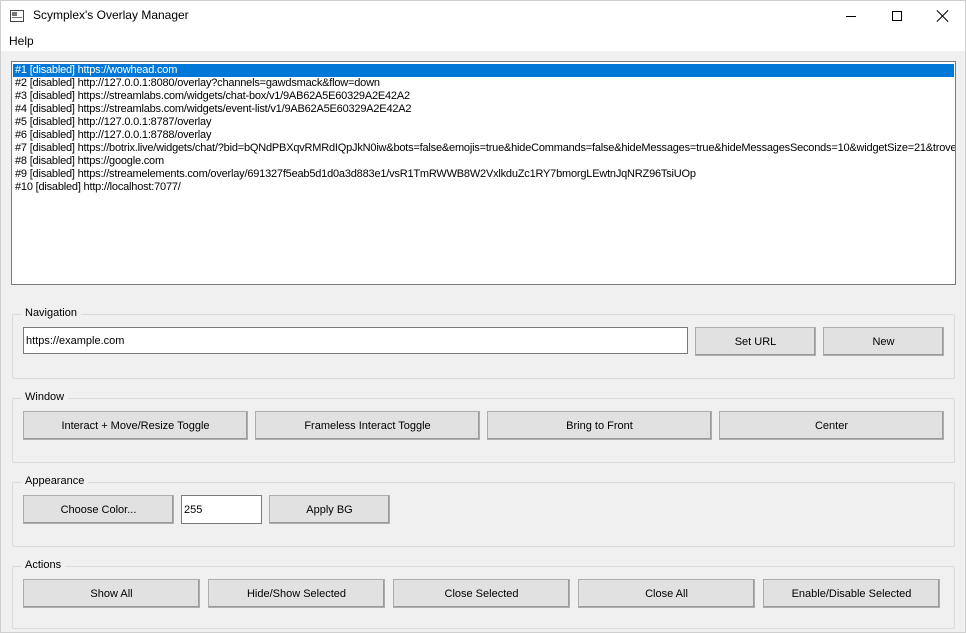 The width and height of the screenshot is (966, 633). I want to click on maximize-button, so click(897, 16).